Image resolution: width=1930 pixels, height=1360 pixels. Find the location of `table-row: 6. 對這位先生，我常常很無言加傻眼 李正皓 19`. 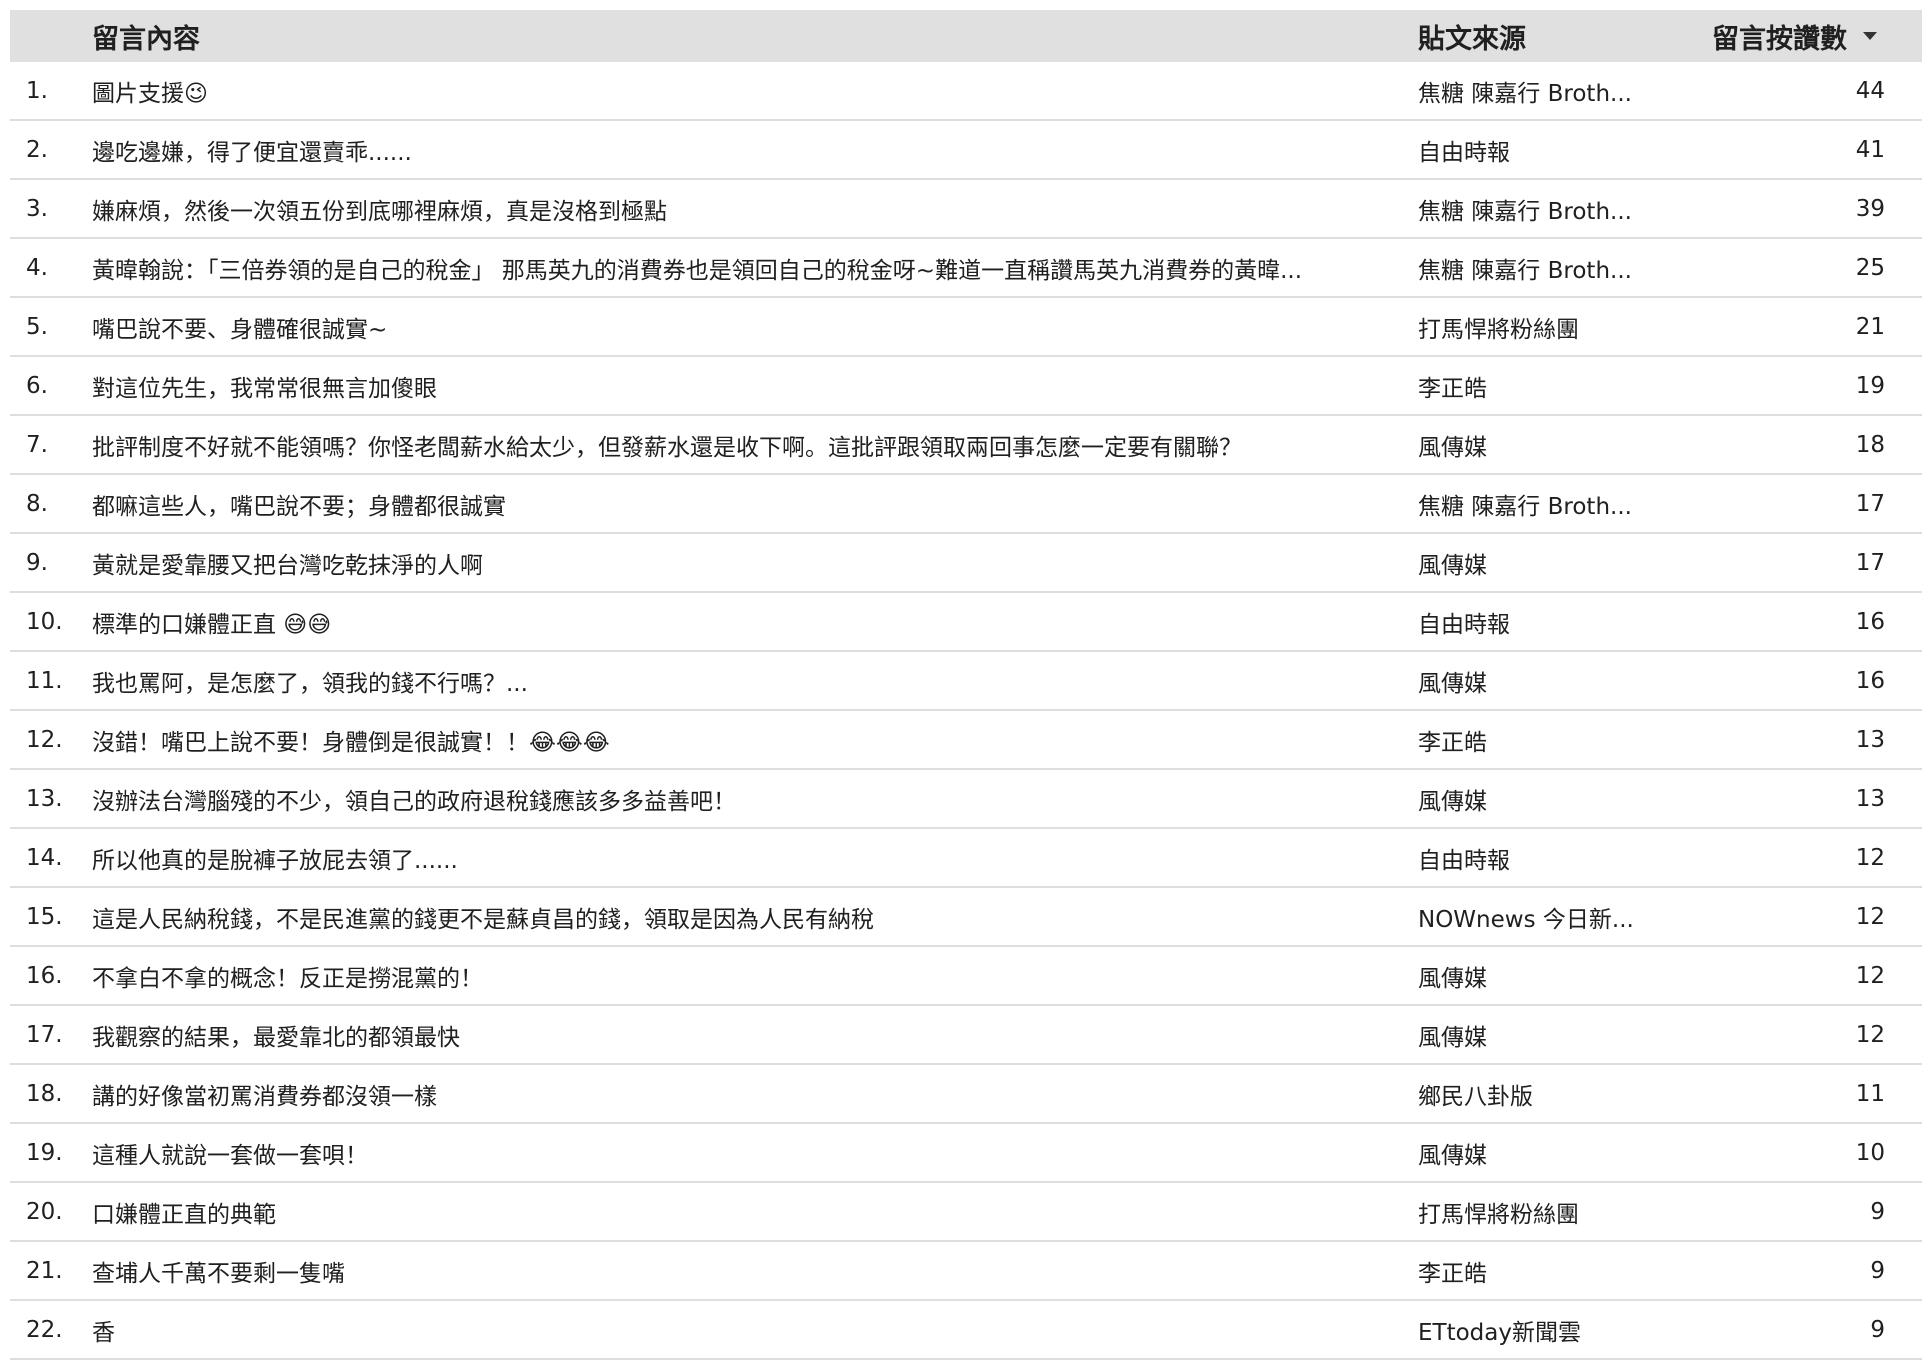

table-row: 6. 對這位先生，我常常很無言加傻眼 李正皓 19 is located at coordinates (966, 386).